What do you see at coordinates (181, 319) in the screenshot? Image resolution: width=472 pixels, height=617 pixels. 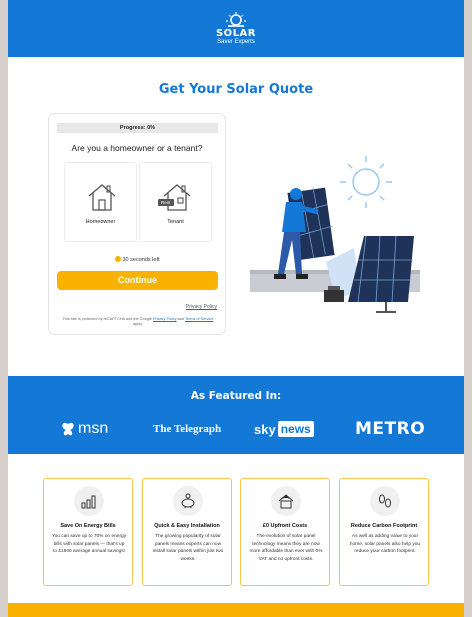 I see `recaptcha-and: and` at bounding box center [181, 319].